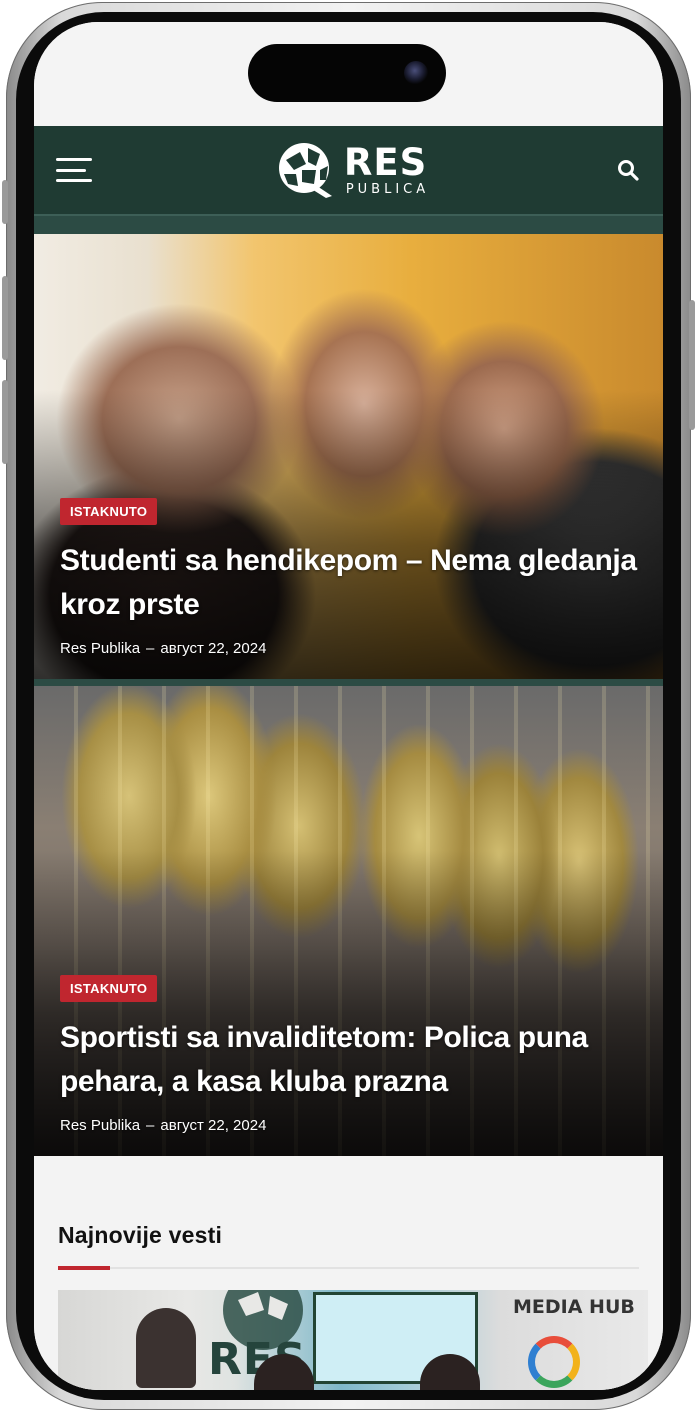 This screenshot has width=697, height=1413. Describe the element at coordinates (554, 1362) in the screenshot. I see `media-hub-ring-icon` at that location.